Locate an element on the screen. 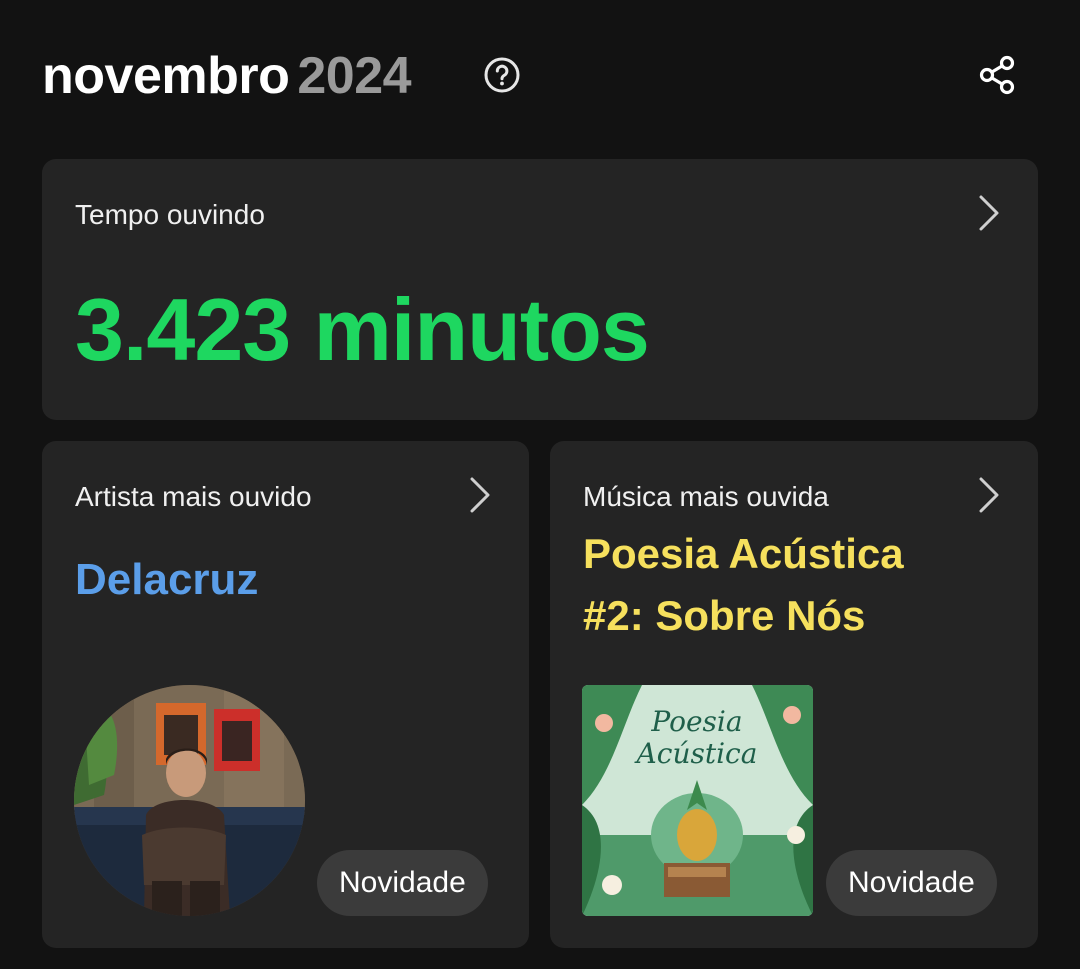  year-label: 2024 is located at coordinates (354, 76).